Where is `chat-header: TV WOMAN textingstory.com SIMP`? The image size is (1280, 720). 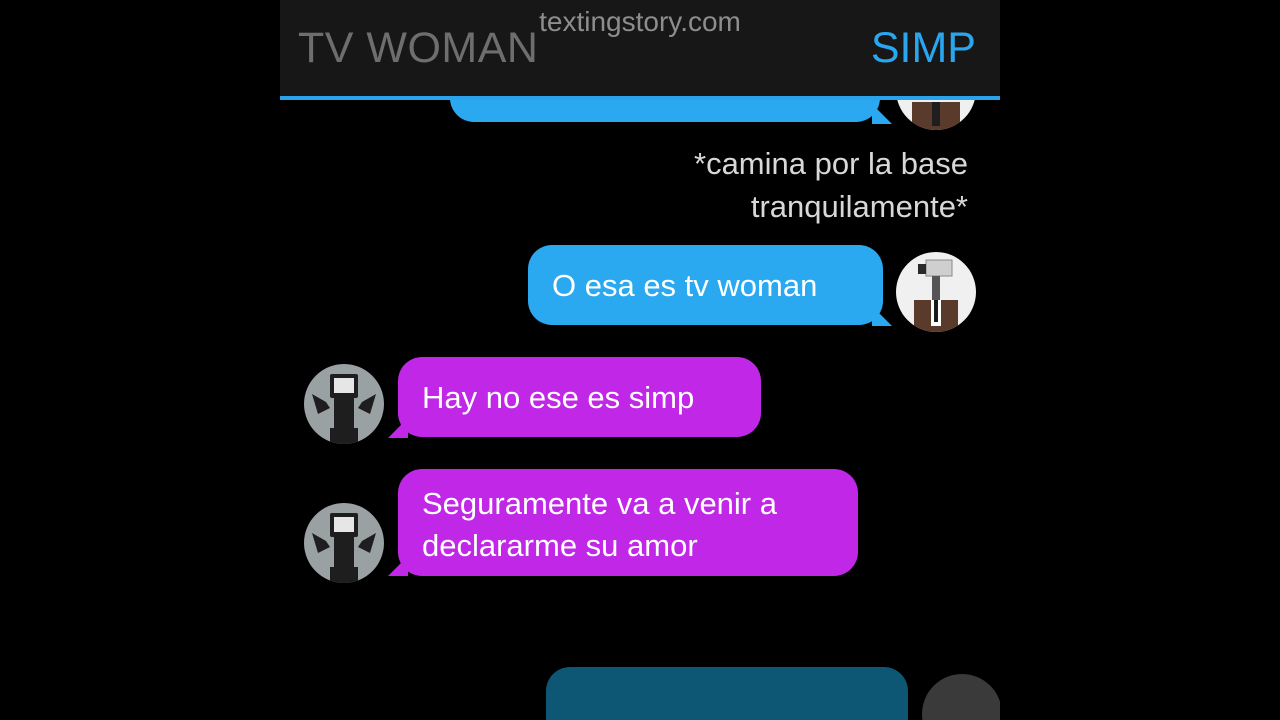
chat-header: TV WOMAN textingstory.com SIMP is located at coordinates (640, 48).